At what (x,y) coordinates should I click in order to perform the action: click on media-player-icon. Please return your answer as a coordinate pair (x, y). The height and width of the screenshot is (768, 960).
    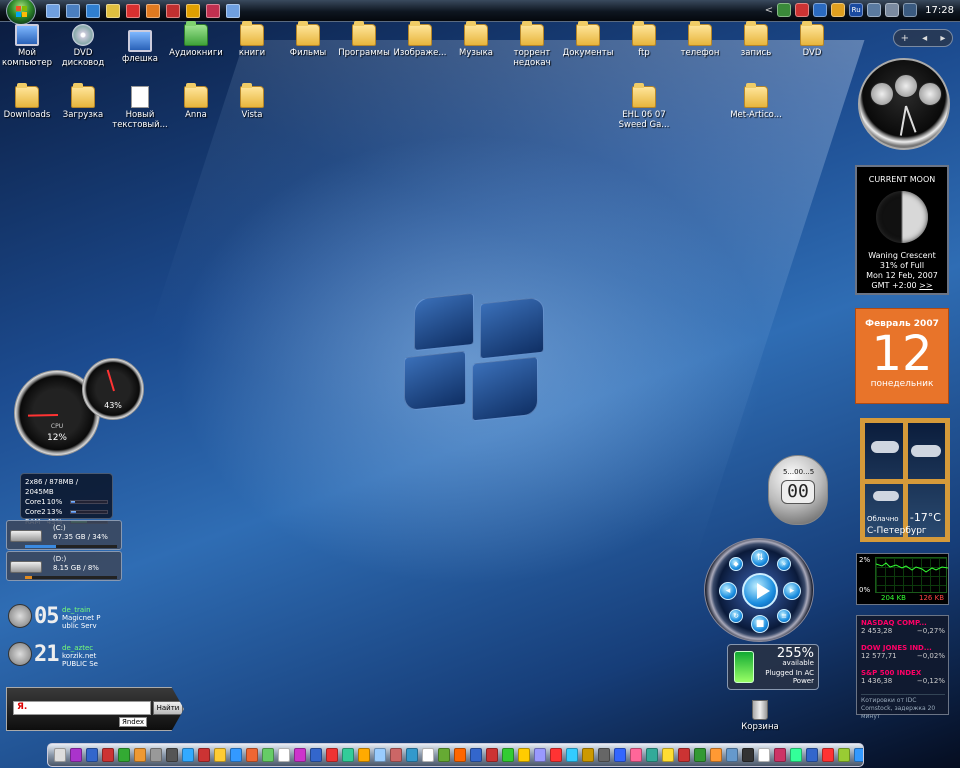
    Looking at the image, I should click on (113, 11).